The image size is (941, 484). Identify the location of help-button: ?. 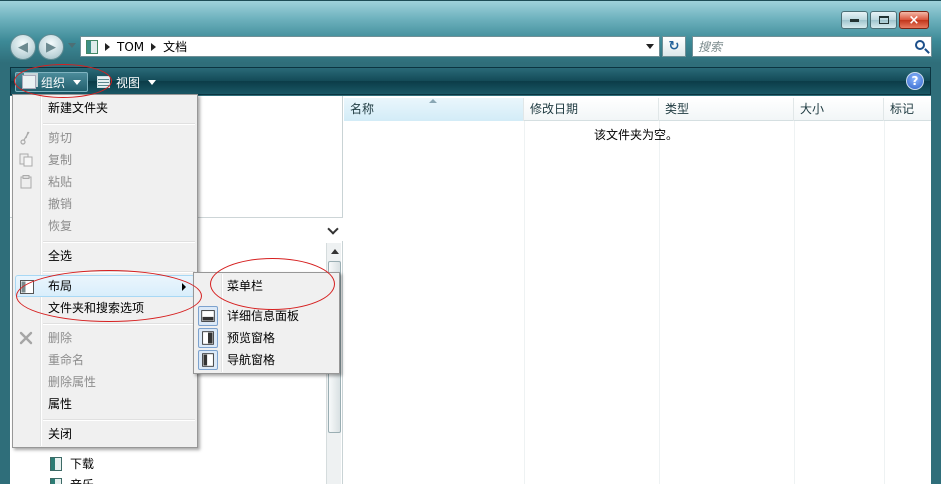
(915, 81).